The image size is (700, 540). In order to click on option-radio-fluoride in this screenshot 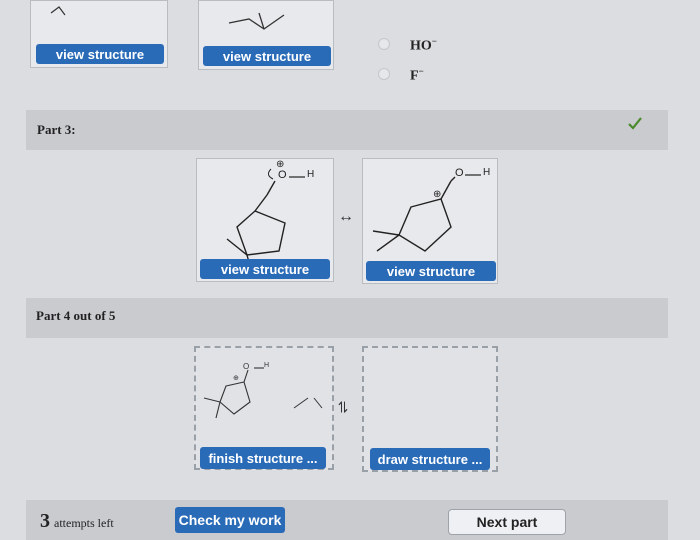, I will do `click(384, 74)`.